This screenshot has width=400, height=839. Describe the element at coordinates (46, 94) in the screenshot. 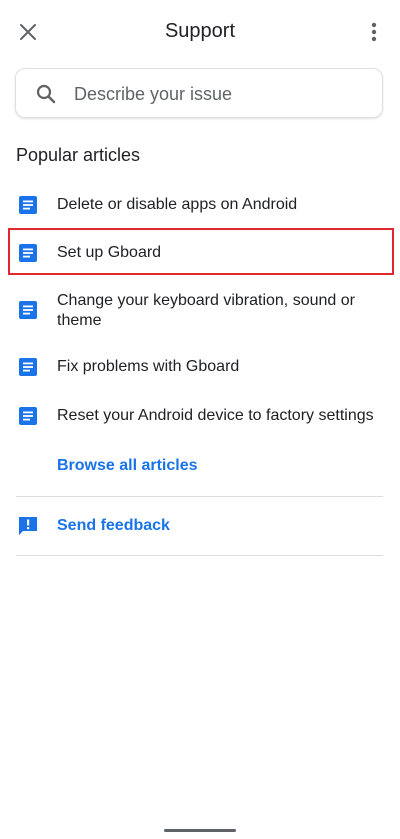

I see `search-icon` at that location.